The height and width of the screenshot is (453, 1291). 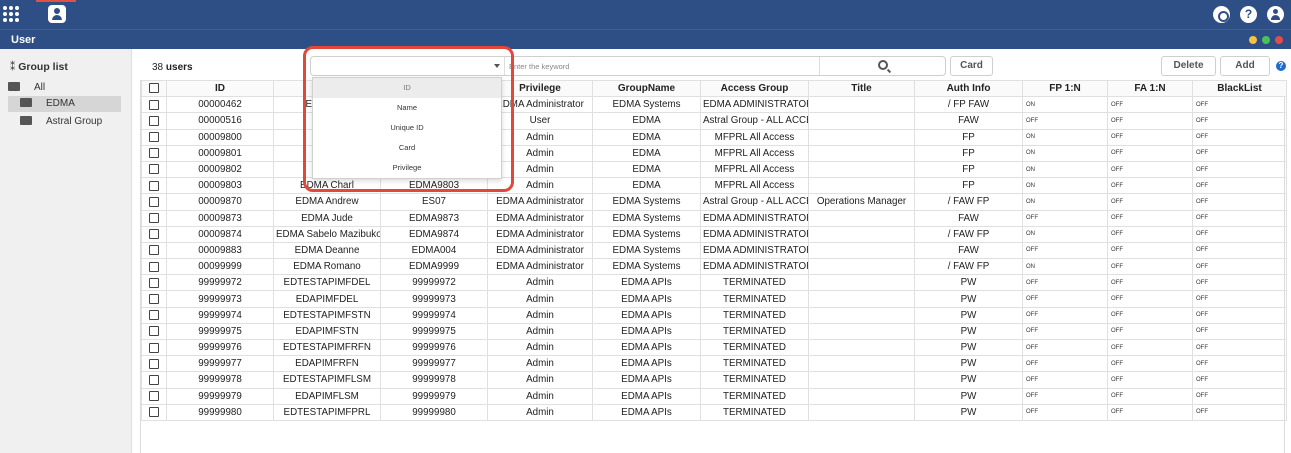 What do you see at coordinates (407, 148) in the screenshot?
I see `dropdown-option-card: Card` at bounding box center [407, 148].